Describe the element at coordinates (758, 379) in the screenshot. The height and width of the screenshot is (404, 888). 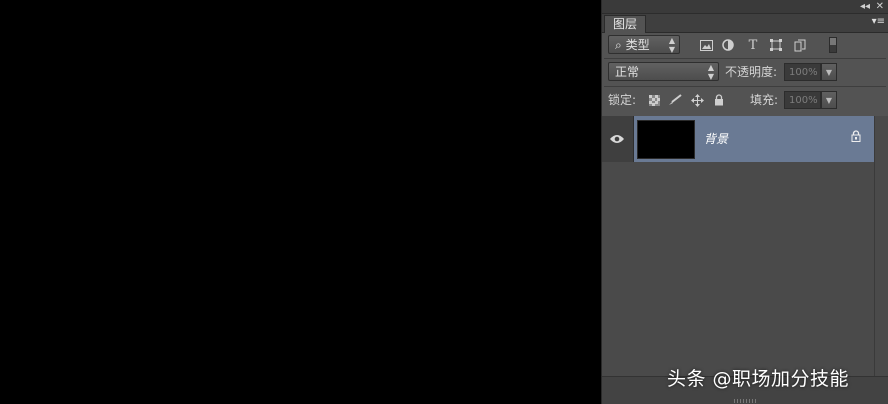
I see `watermark-text: 头条 @职场加分技能` at that location.